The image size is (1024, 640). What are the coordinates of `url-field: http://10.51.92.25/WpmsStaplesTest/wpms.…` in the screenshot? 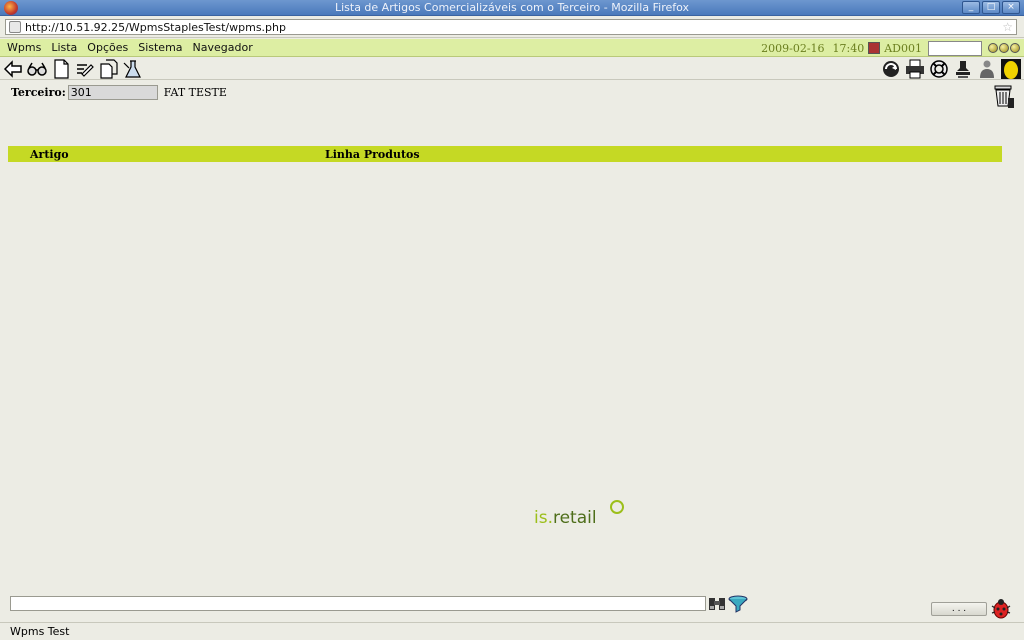 It's located at (511, 27).